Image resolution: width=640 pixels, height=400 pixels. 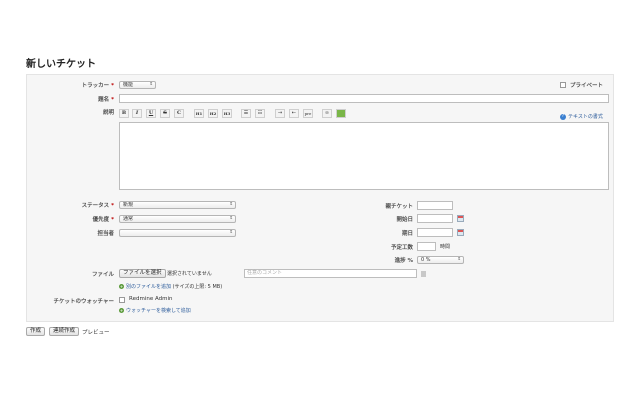 I want to click on page-title: 新しいチケット, so click(x=61, y=64).